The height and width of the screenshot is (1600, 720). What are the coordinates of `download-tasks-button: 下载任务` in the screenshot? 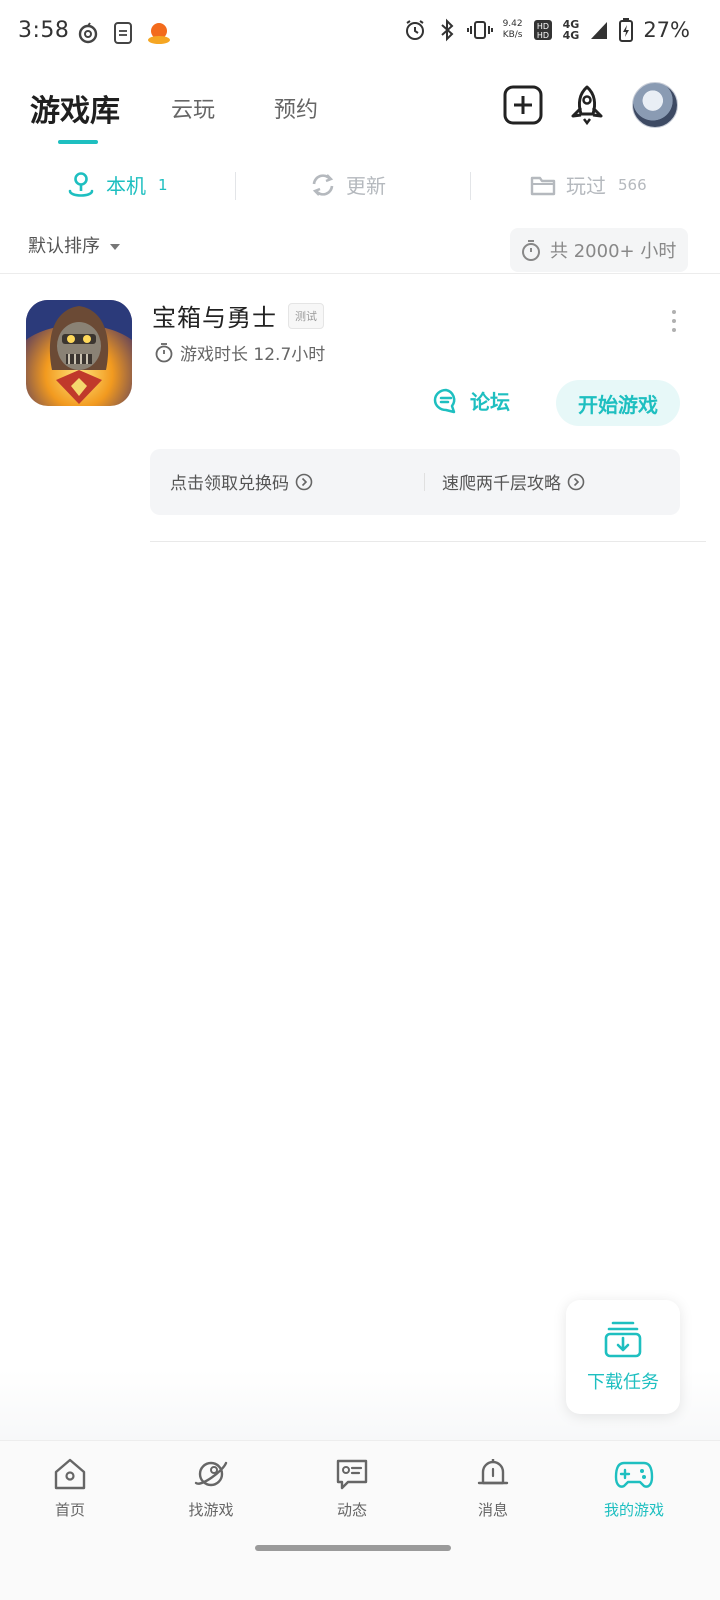 It's located at (623, 1357).